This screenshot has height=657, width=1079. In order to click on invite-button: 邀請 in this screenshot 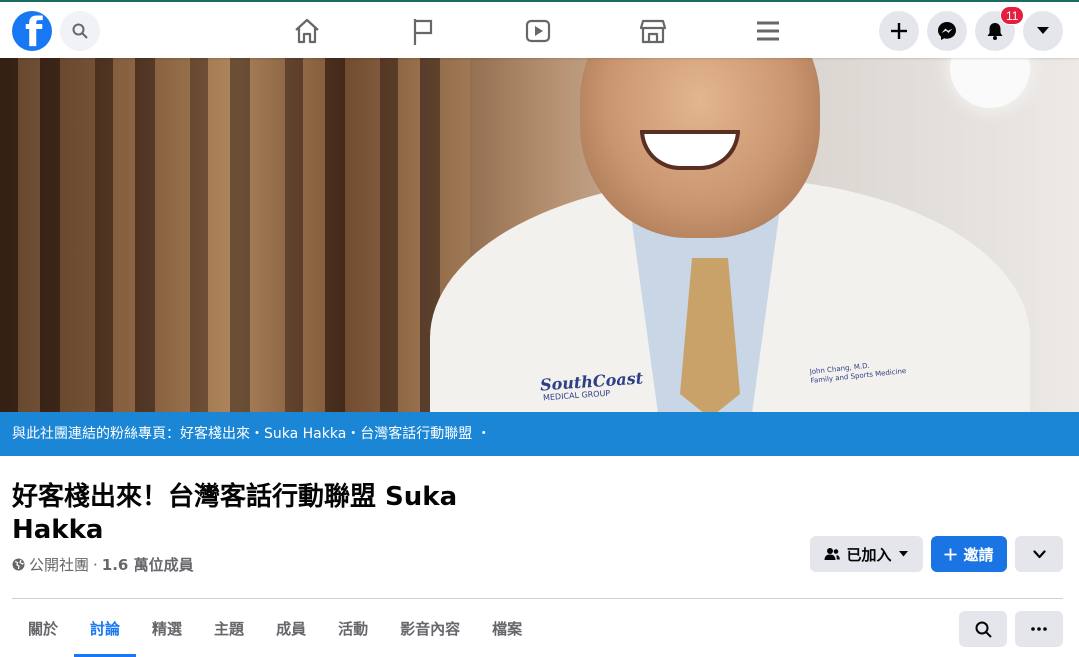, I will do `click(969, 554)`.